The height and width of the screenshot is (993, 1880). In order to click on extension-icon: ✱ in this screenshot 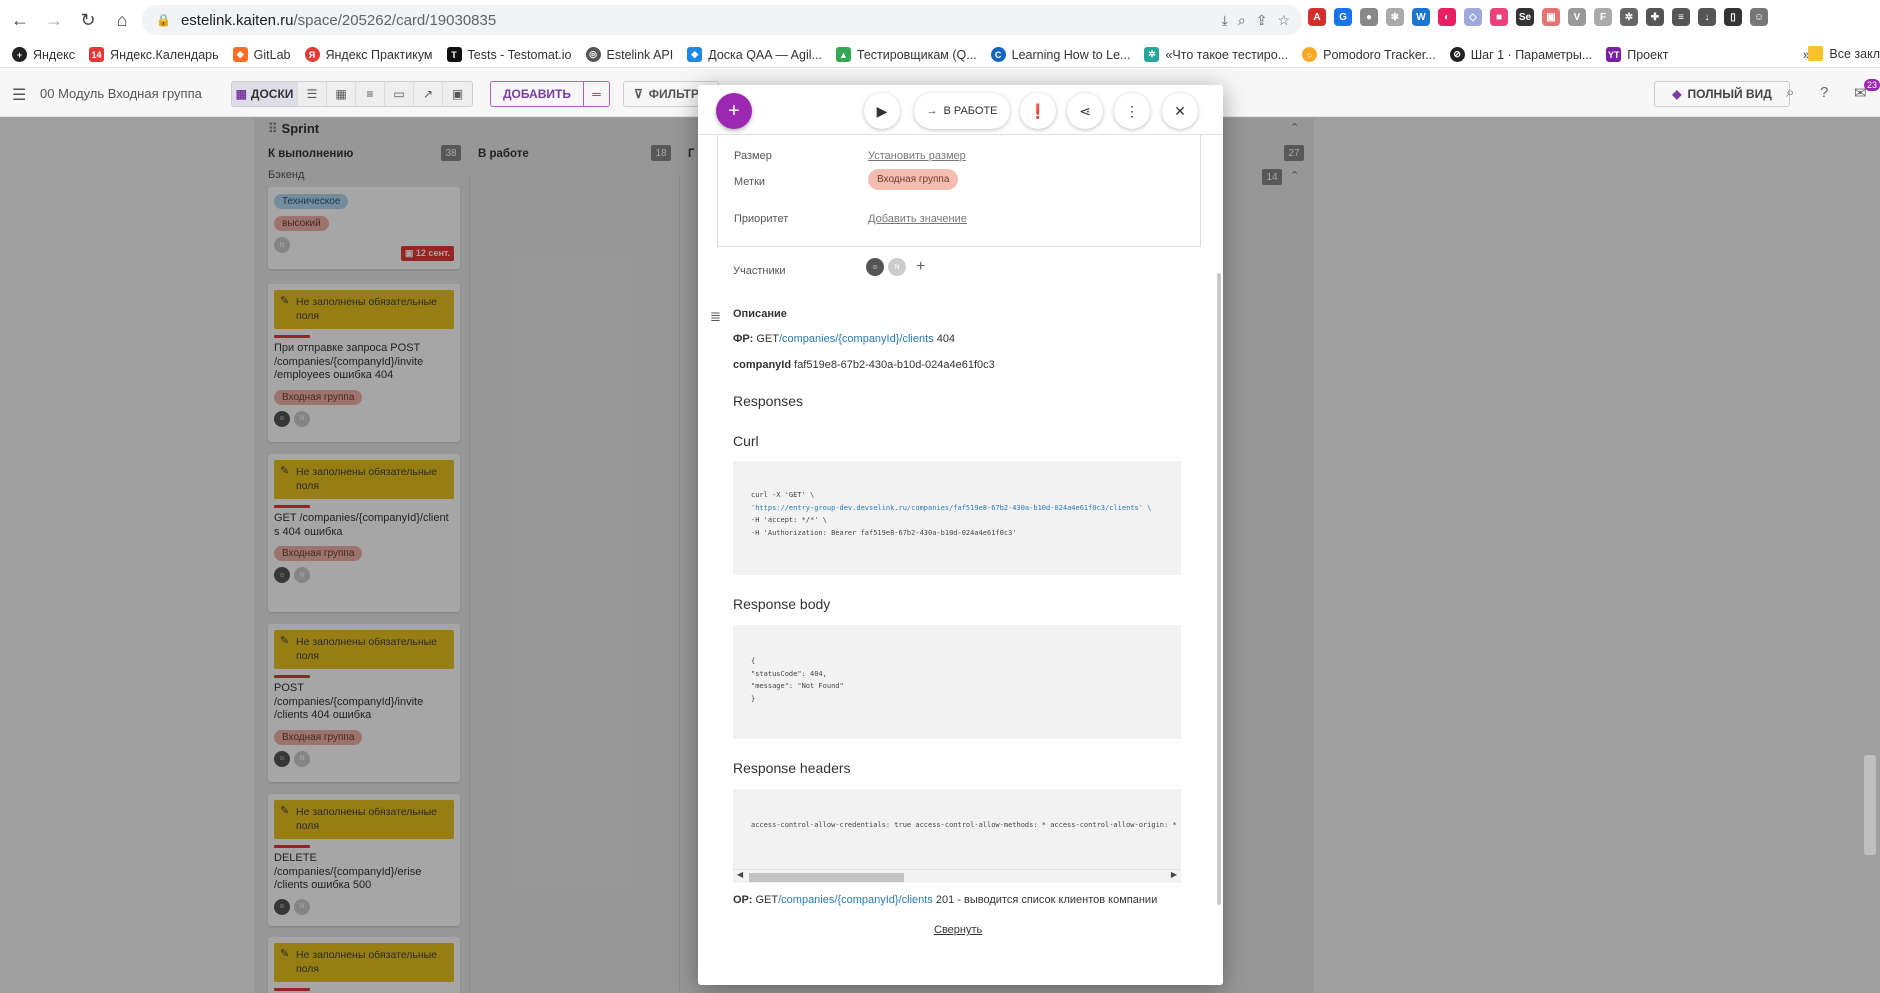, I will do `click(1395, 17)`.